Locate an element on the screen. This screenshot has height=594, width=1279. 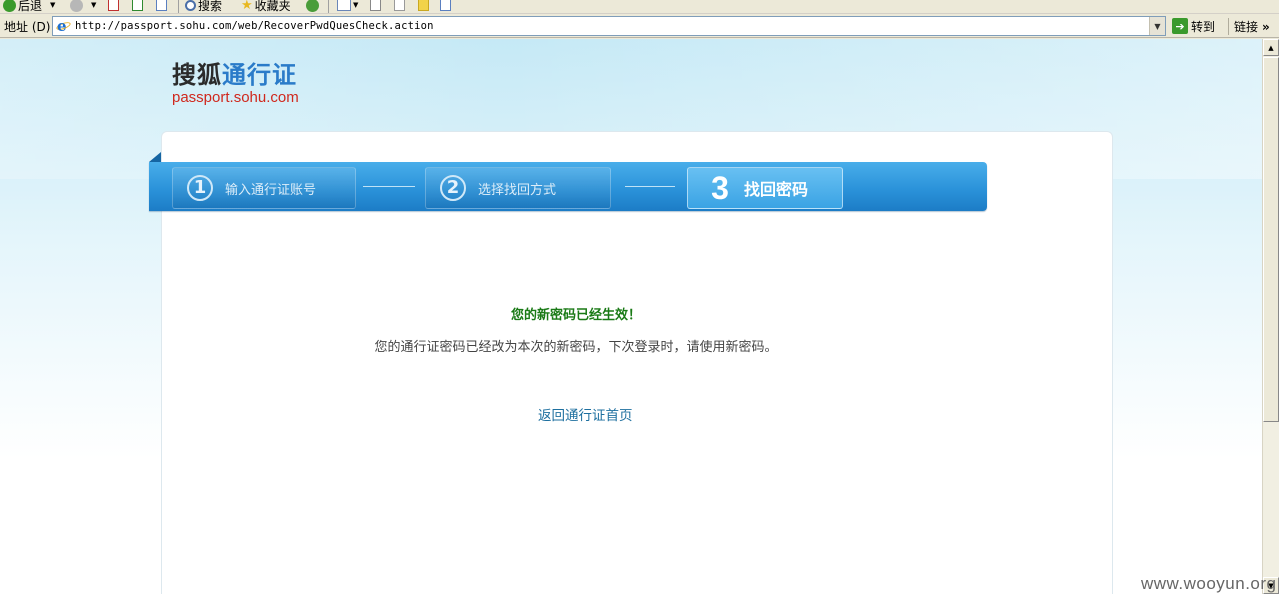
success-description: 您的通行证密码已经改为本次的新密码，下次登录时，请使用新密码。 is located at coordinates (576, 347).